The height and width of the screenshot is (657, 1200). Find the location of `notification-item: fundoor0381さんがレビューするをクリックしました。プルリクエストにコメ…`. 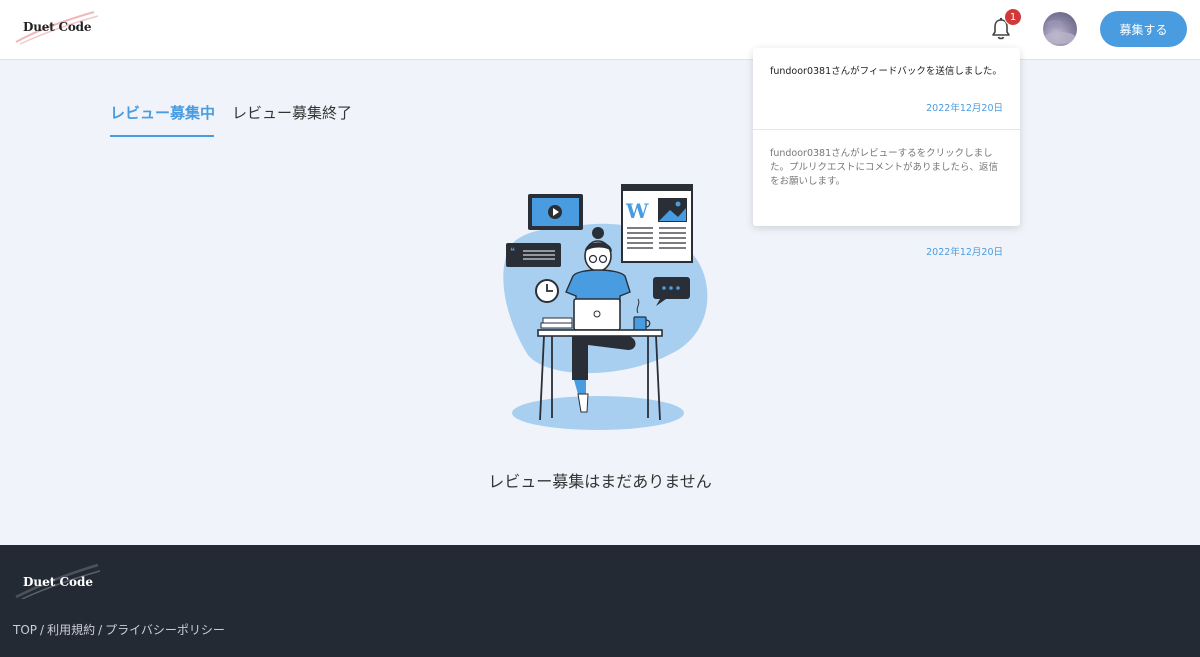

notification-item: fundoor0381さんがレビューするをクリックしました。プルリクエストにコメ… is located at coordinates (886, 194).